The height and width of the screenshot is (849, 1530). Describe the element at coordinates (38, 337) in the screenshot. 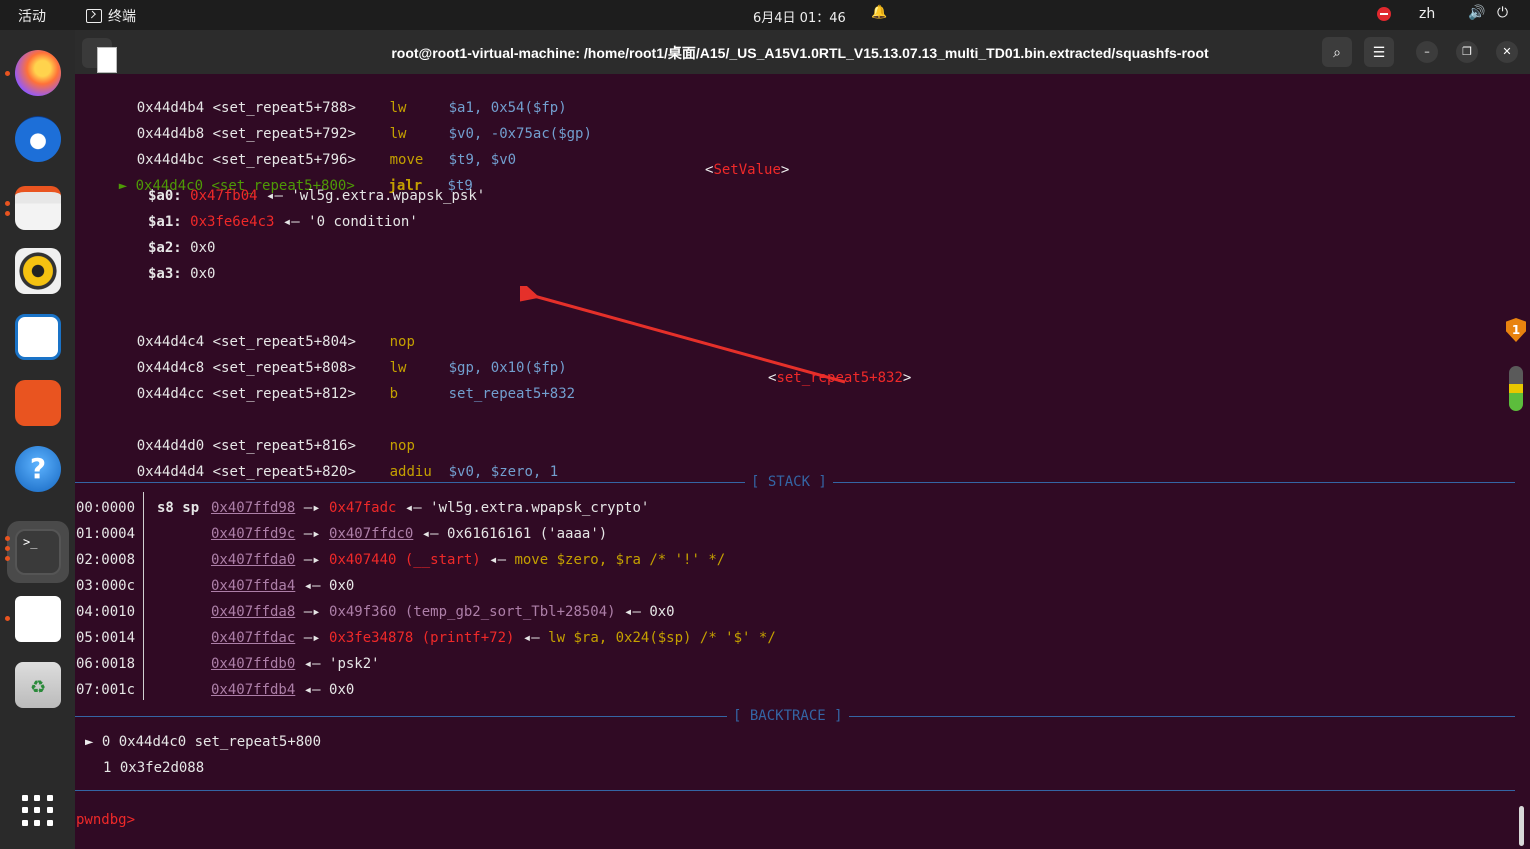

I see `libreoffice-writer-icon` at that location.